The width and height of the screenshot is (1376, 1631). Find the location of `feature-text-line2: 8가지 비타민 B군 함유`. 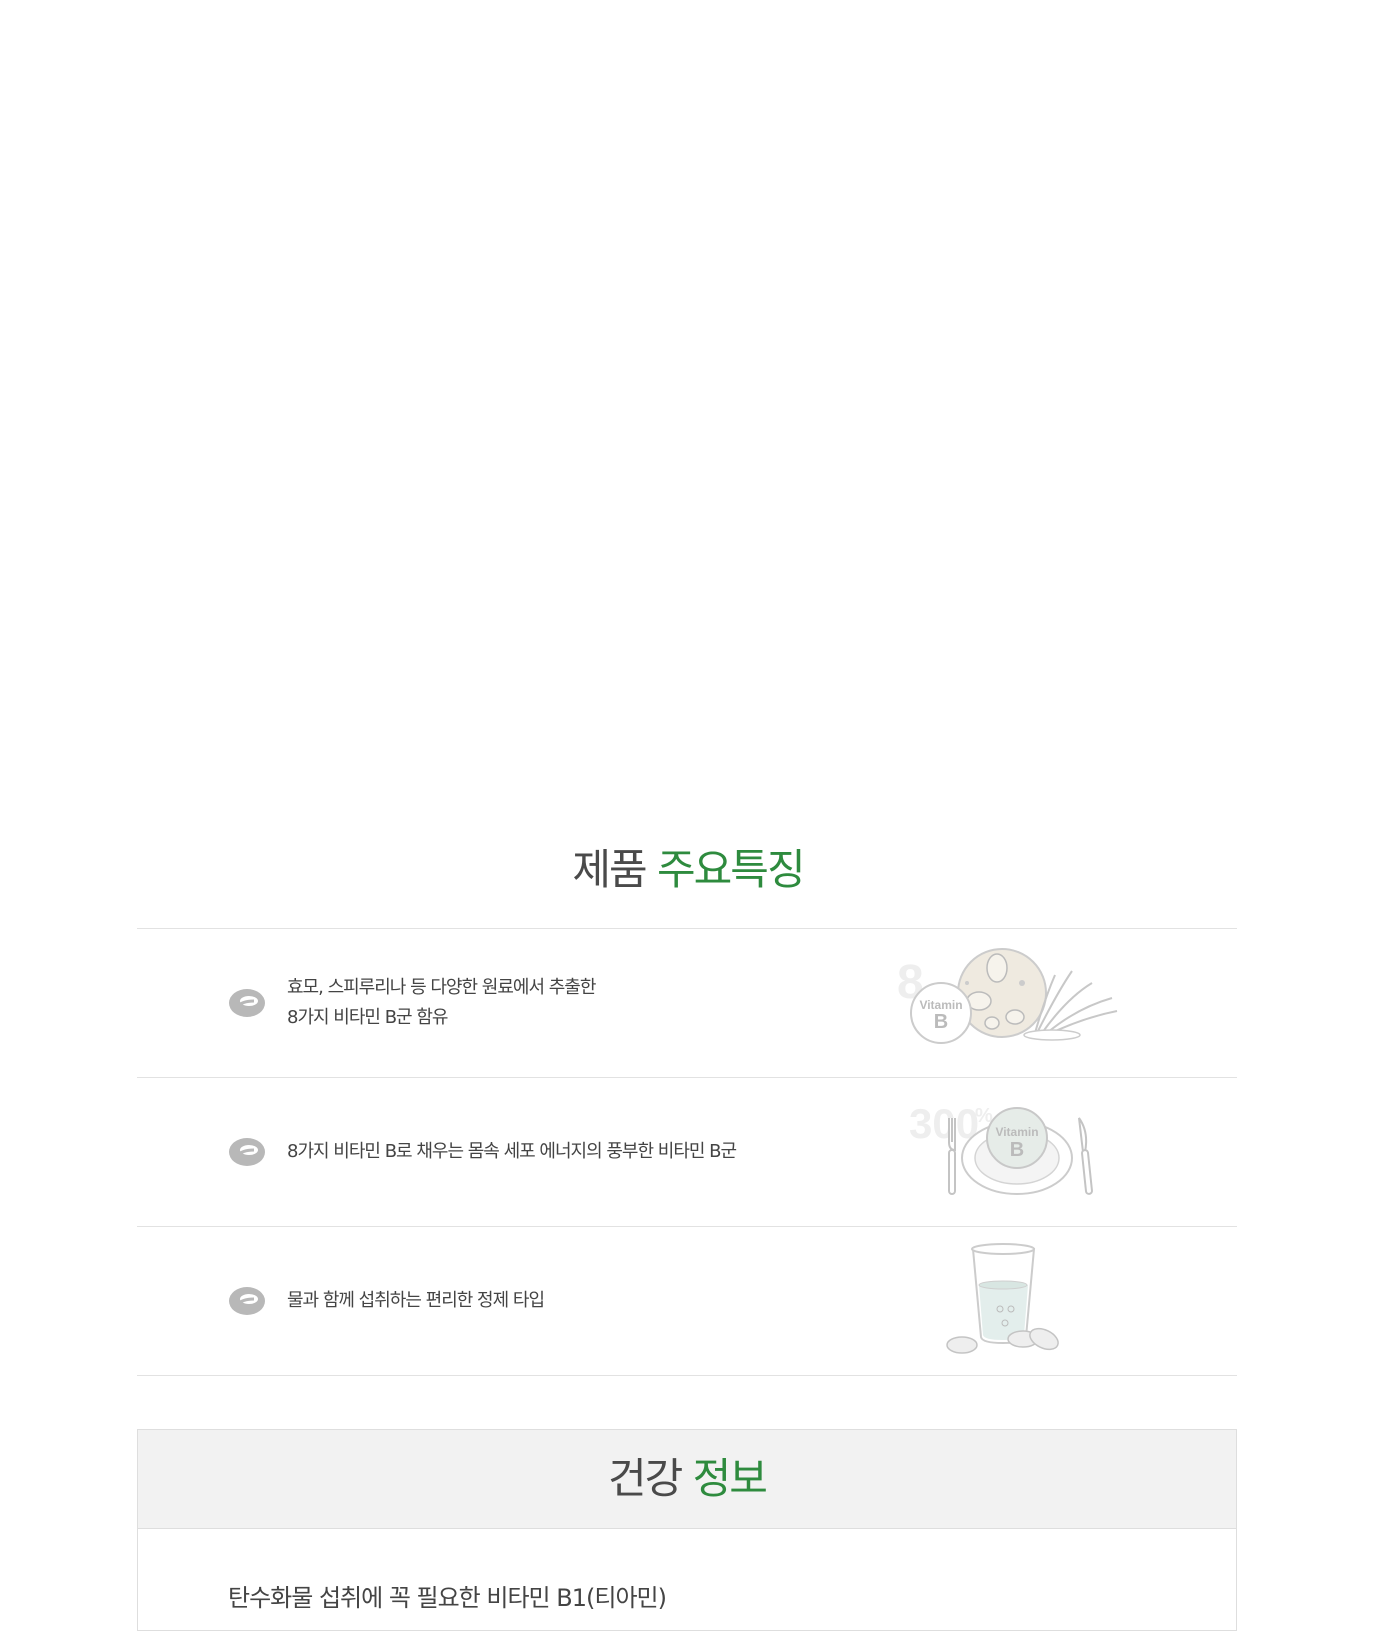

feature-text-line2: 8가지 비타민 B군 함유 is located at coordinates (367, 1017).